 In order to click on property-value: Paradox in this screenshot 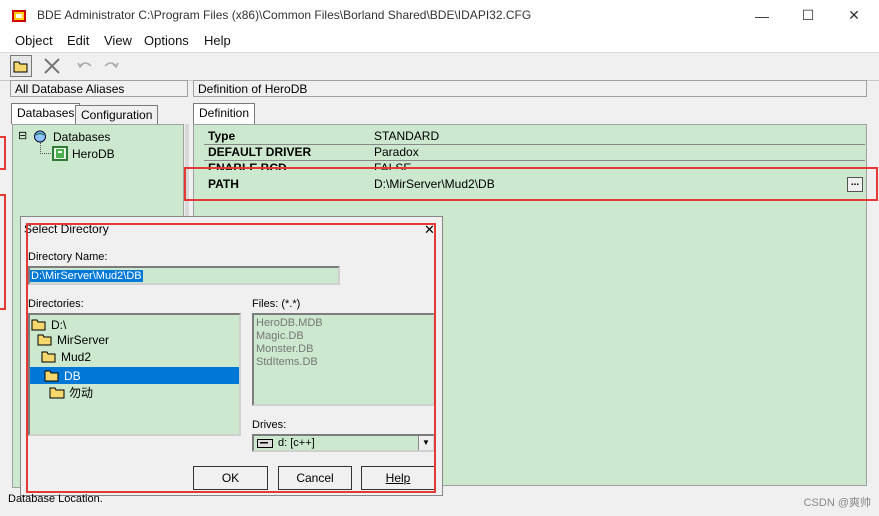, I will do `click(396, 152)`.